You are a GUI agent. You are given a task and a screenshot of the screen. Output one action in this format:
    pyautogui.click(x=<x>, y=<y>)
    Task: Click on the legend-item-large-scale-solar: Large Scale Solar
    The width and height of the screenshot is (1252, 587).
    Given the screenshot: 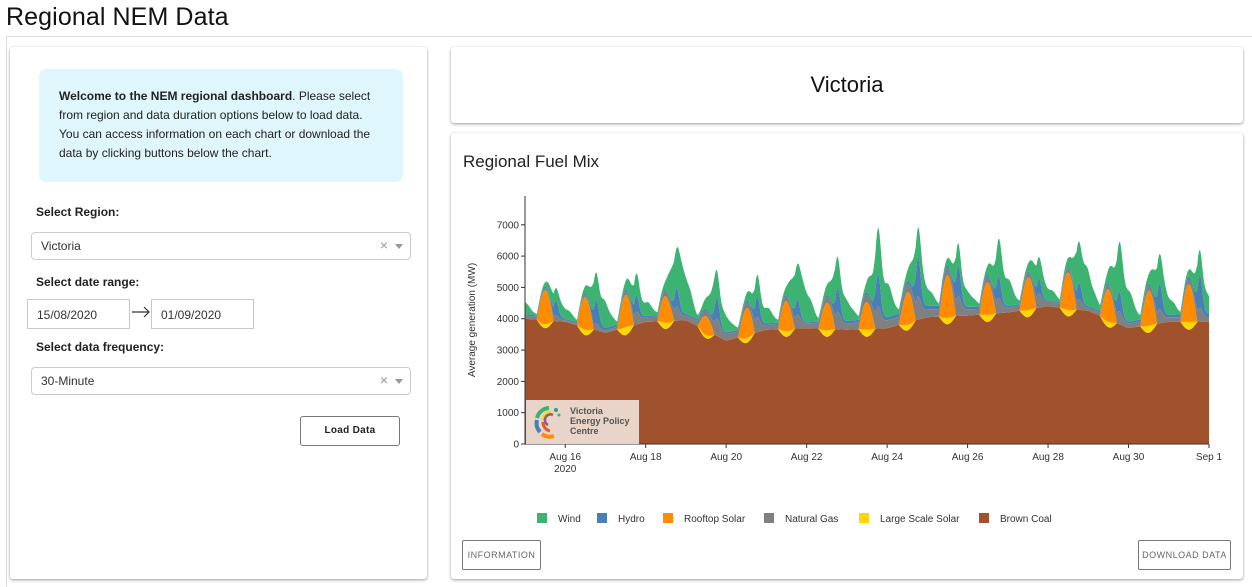 What is the action you would take?
    pyautogui.click(x=909, y=519)
    